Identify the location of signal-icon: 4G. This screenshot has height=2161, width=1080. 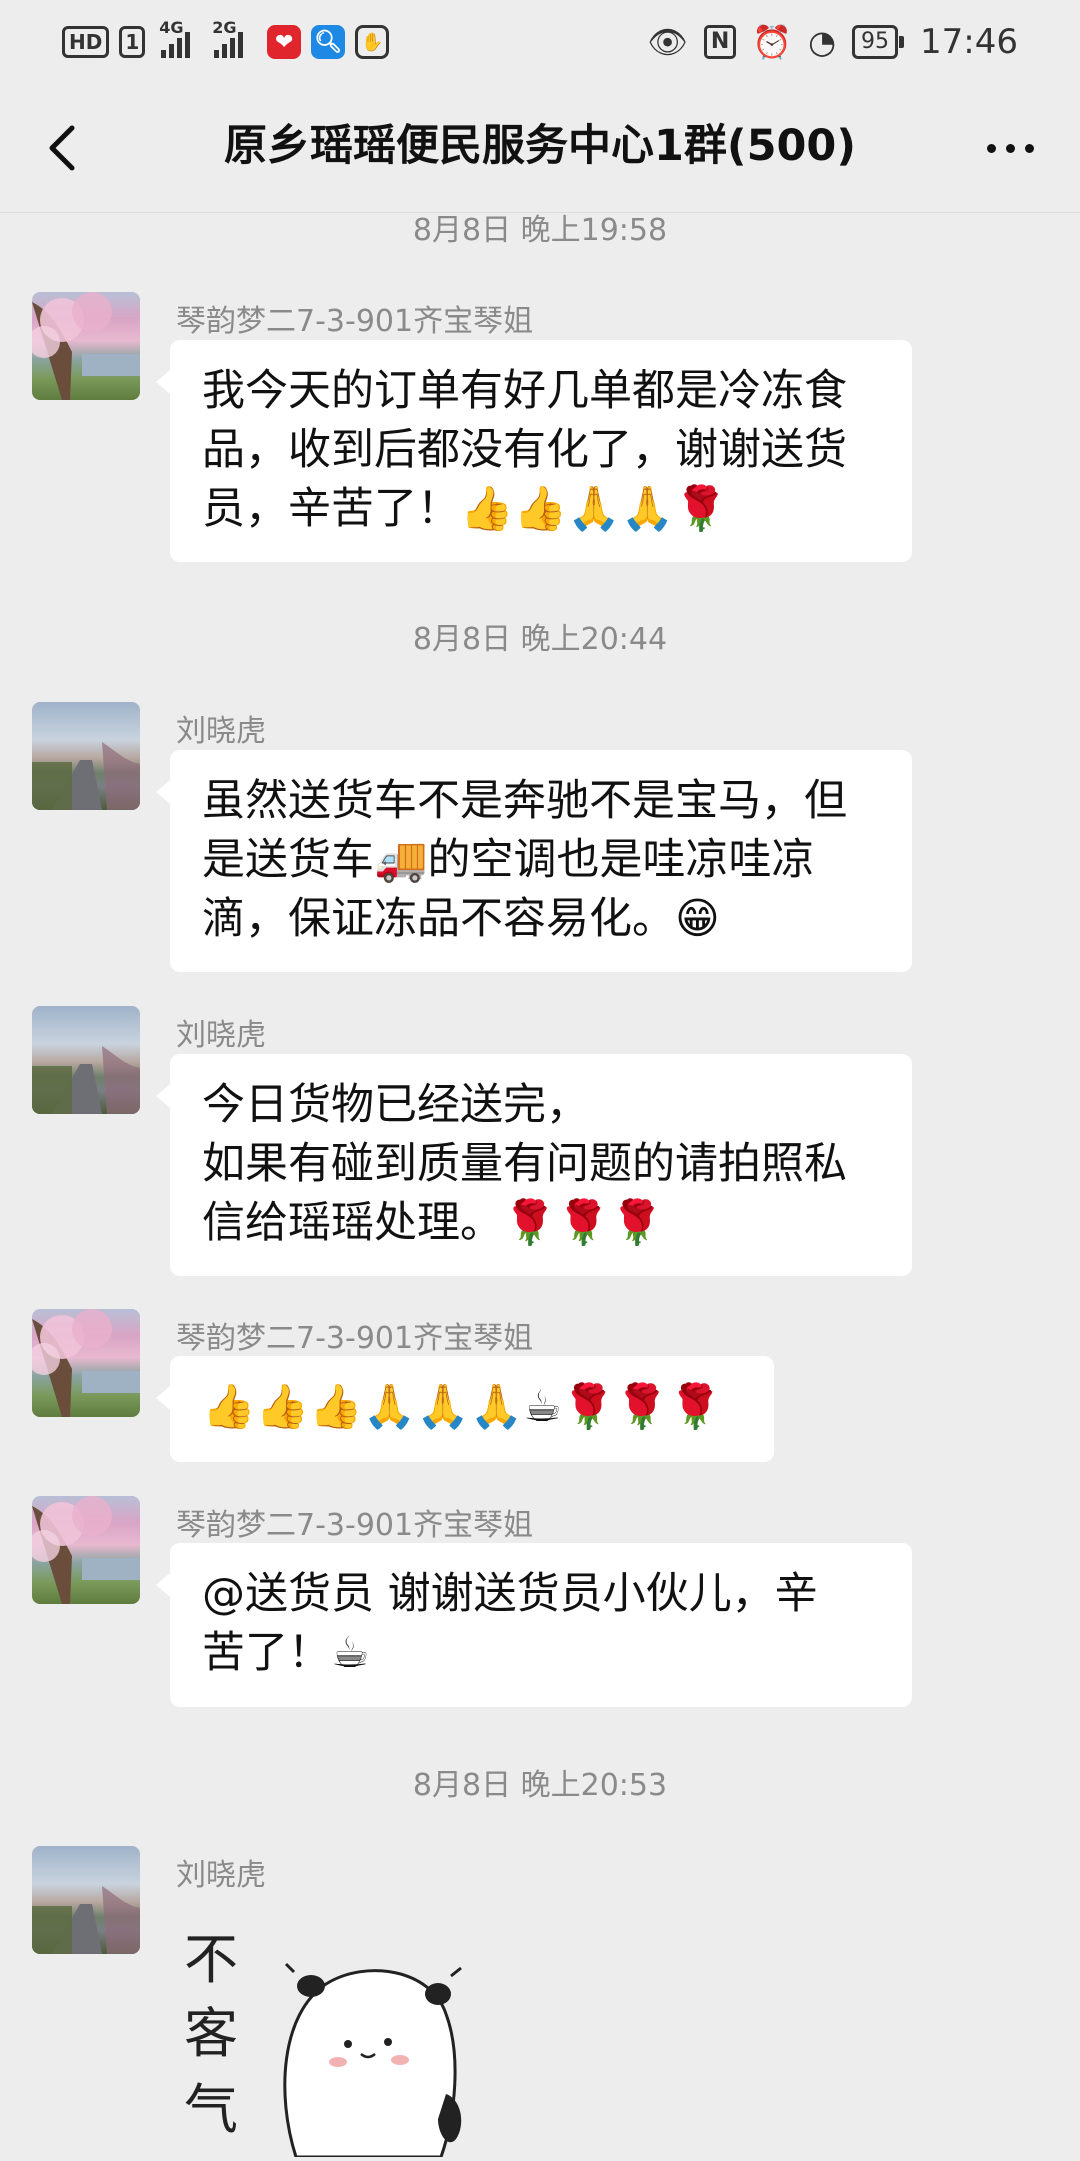
(175, 38).